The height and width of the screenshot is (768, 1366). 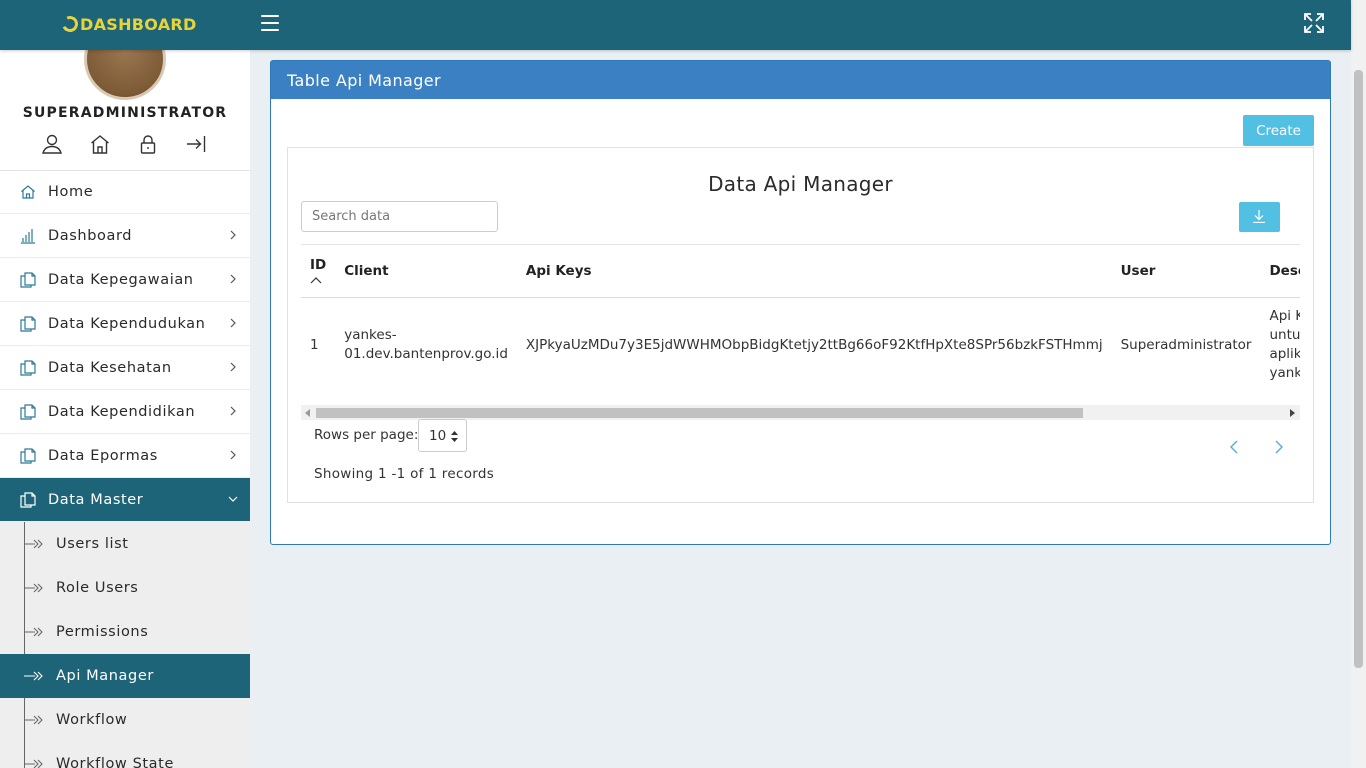 What do you see at coordinates (800, 80) in the screenshot?
I see `card-title: Table Api Manager` at bounding box center [800, 80].